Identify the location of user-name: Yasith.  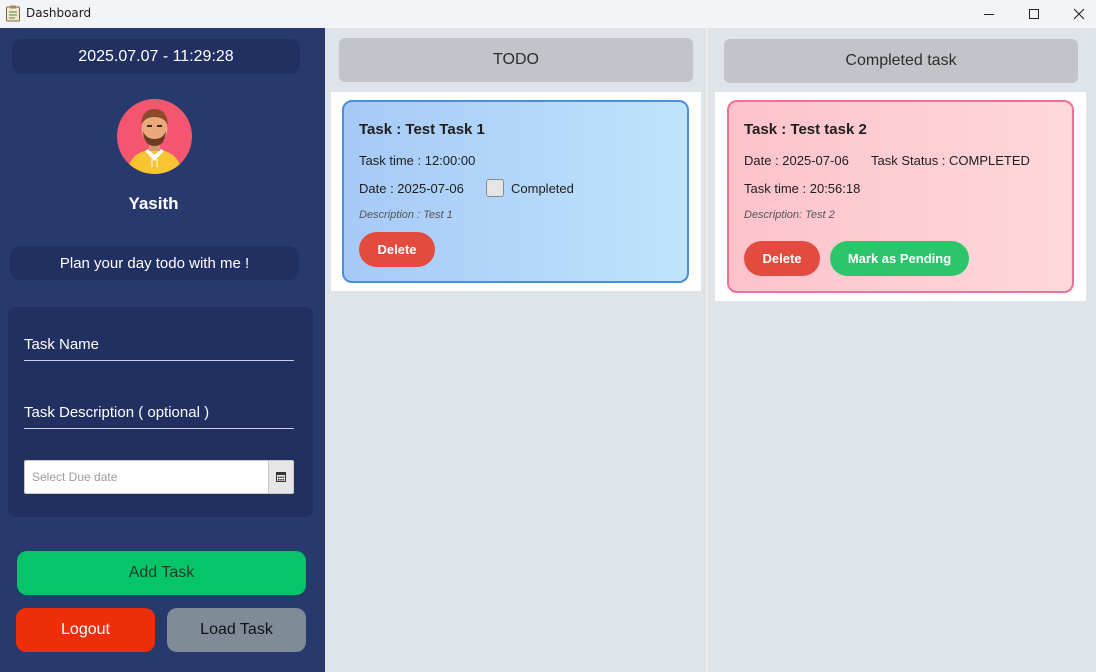
(153, 203).